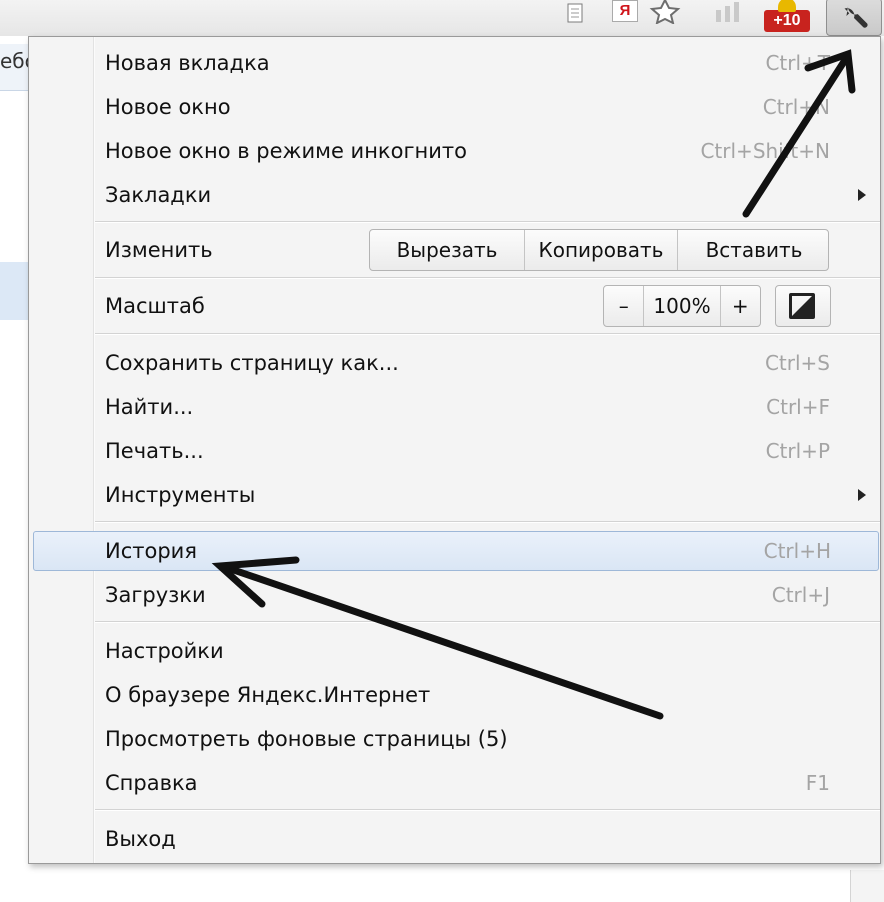 This screenshot has height=902, width=884. I want to click on menu-item-shortcut: Ctrl+N, so click(796, 107).